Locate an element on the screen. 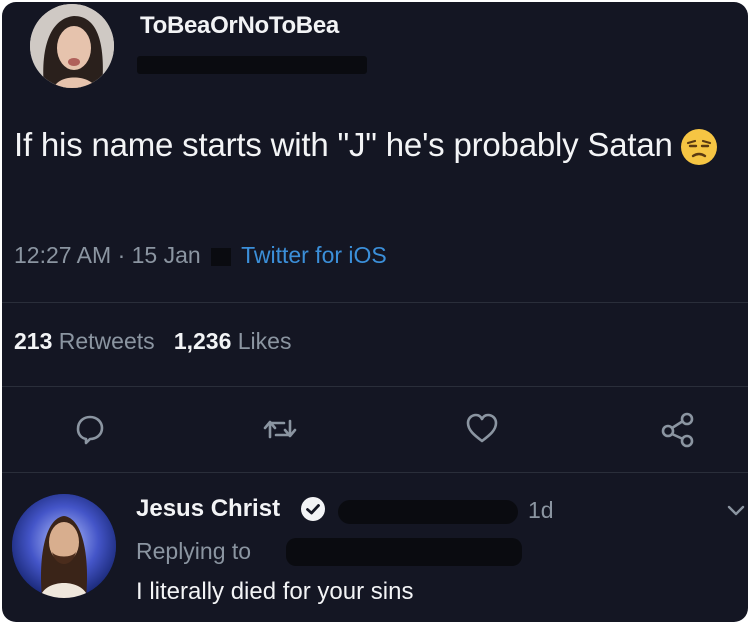 Image resolution: width=755 pixels, height=629 pixels. username: ToBeaOrNoToBea is located at coordinates (239, 26).